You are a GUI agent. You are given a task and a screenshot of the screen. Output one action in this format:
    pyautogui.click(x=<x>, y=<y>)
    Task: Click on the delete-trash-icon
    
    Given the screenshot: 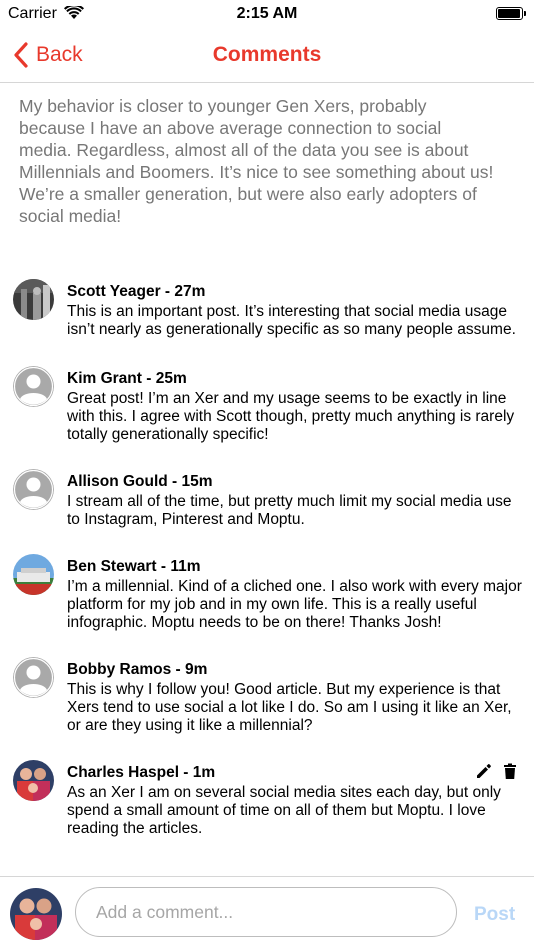 What is the action you would take?
    pyautogui.click(x=510, y=771)
    